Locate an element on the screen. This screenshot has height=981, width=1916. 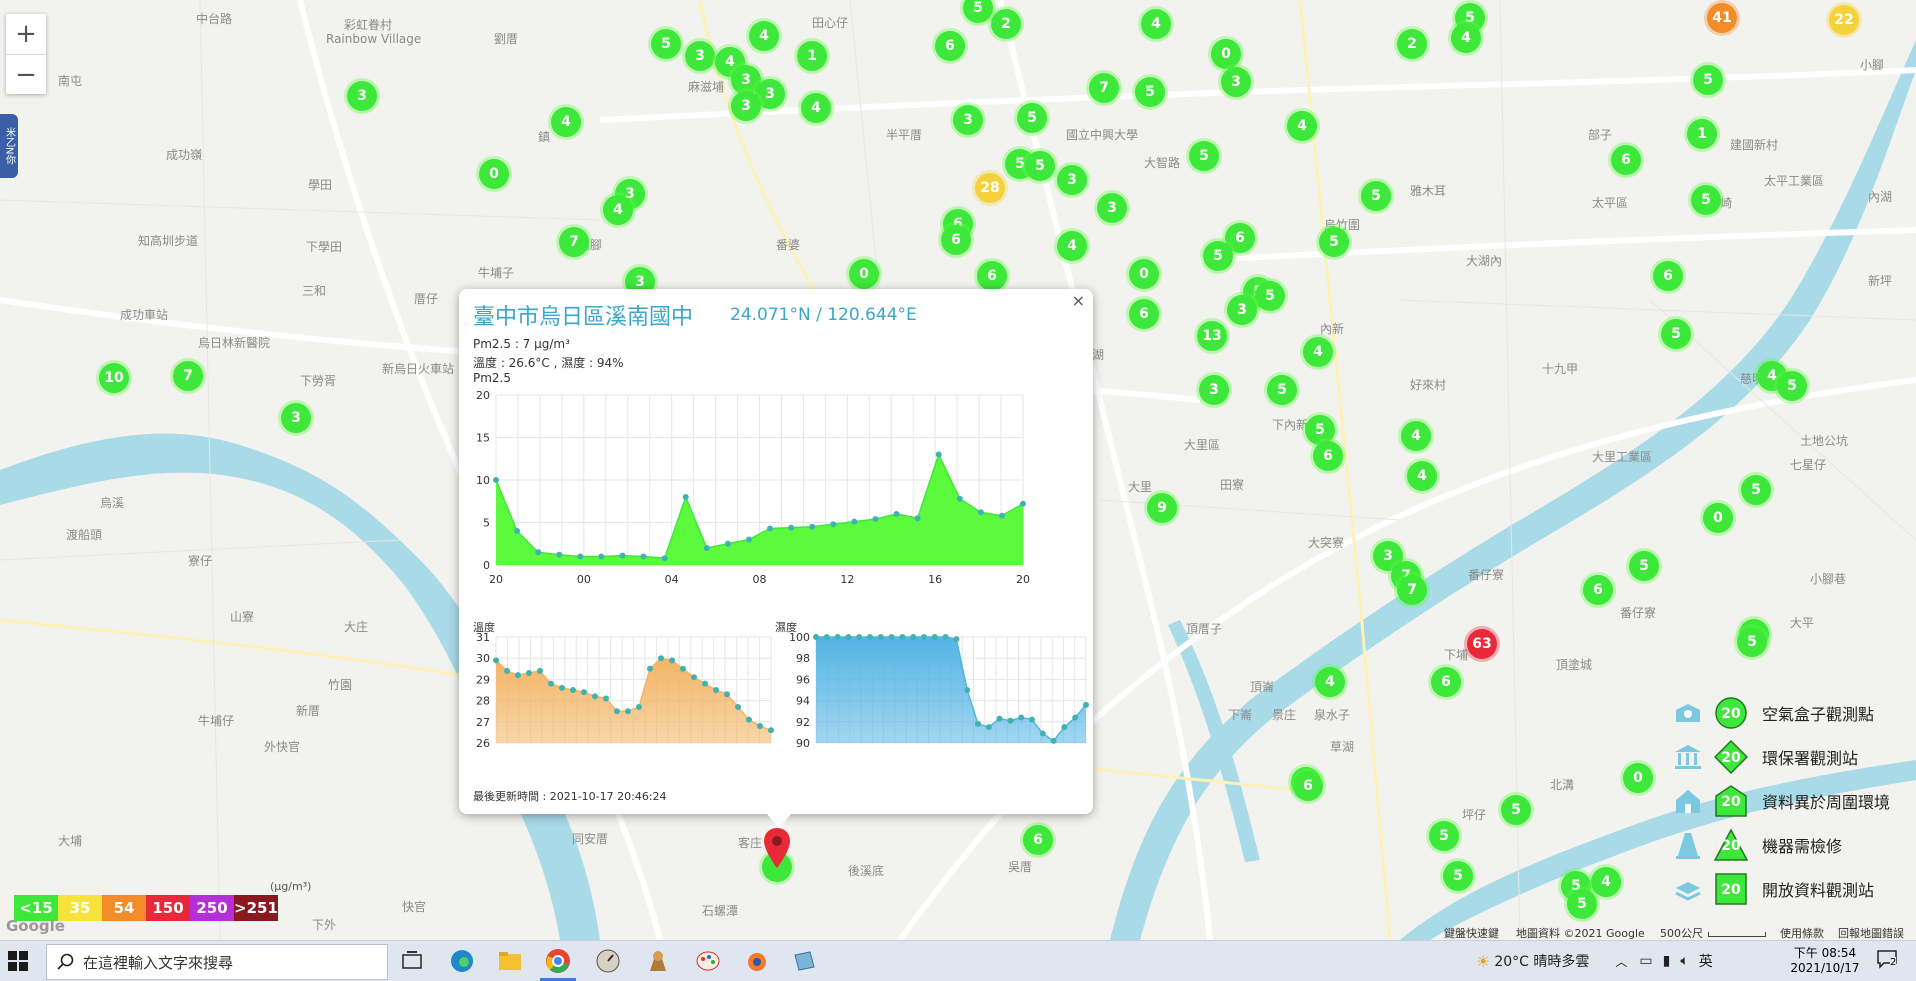
station-marker: 41 is located at coordinates (1722, 18).